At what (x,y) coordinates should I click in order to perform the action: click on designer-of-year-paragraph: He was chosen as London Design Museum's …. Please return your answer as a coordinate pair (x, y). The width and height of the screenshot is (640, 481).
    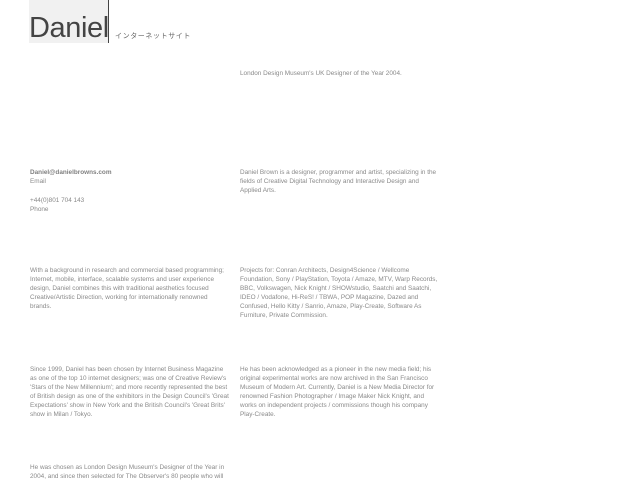
    Looking at the image, I should click on (127, 472).